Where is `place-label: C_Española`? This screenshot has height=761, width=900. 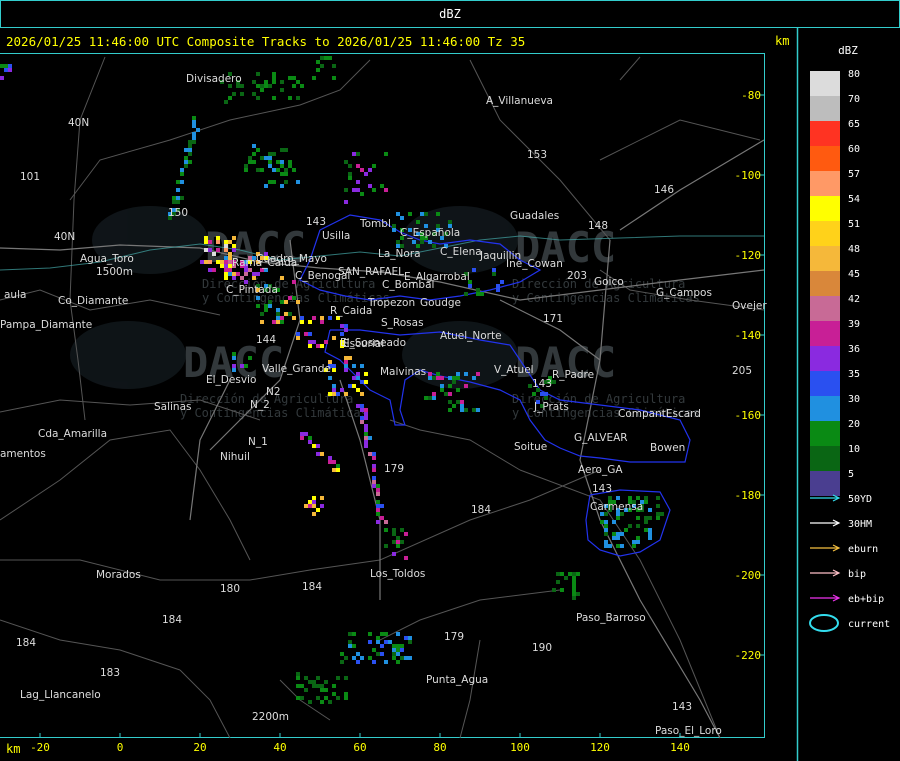 place-label: C_Española is located at coordinates (430, 233).